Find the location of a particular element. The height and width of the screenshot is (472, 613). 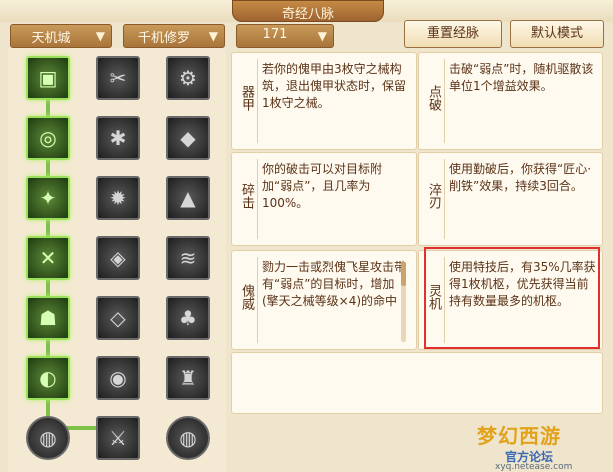

meridian-node: ▲ is located at coordinates (188, 198).